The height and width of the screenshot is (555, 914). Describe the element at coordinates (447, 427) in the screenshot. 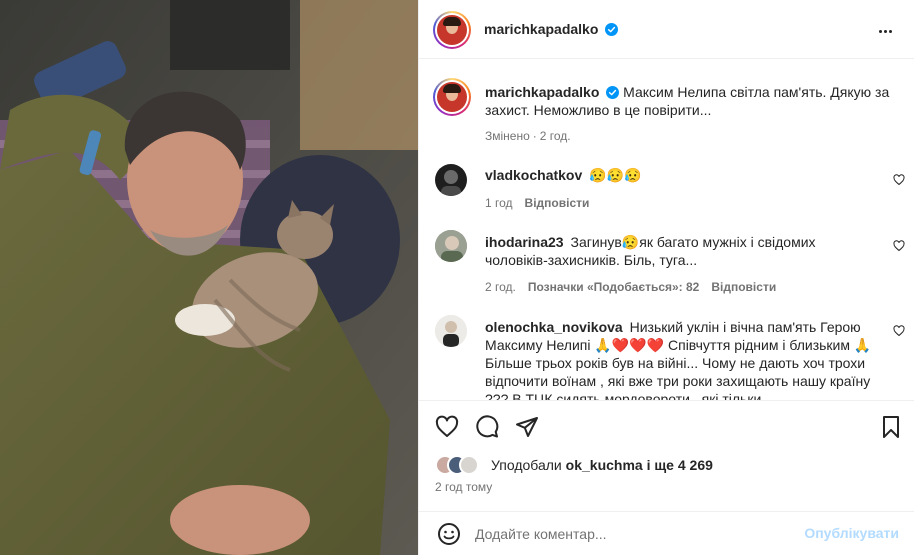

I see `like-heart-icon` at that location.